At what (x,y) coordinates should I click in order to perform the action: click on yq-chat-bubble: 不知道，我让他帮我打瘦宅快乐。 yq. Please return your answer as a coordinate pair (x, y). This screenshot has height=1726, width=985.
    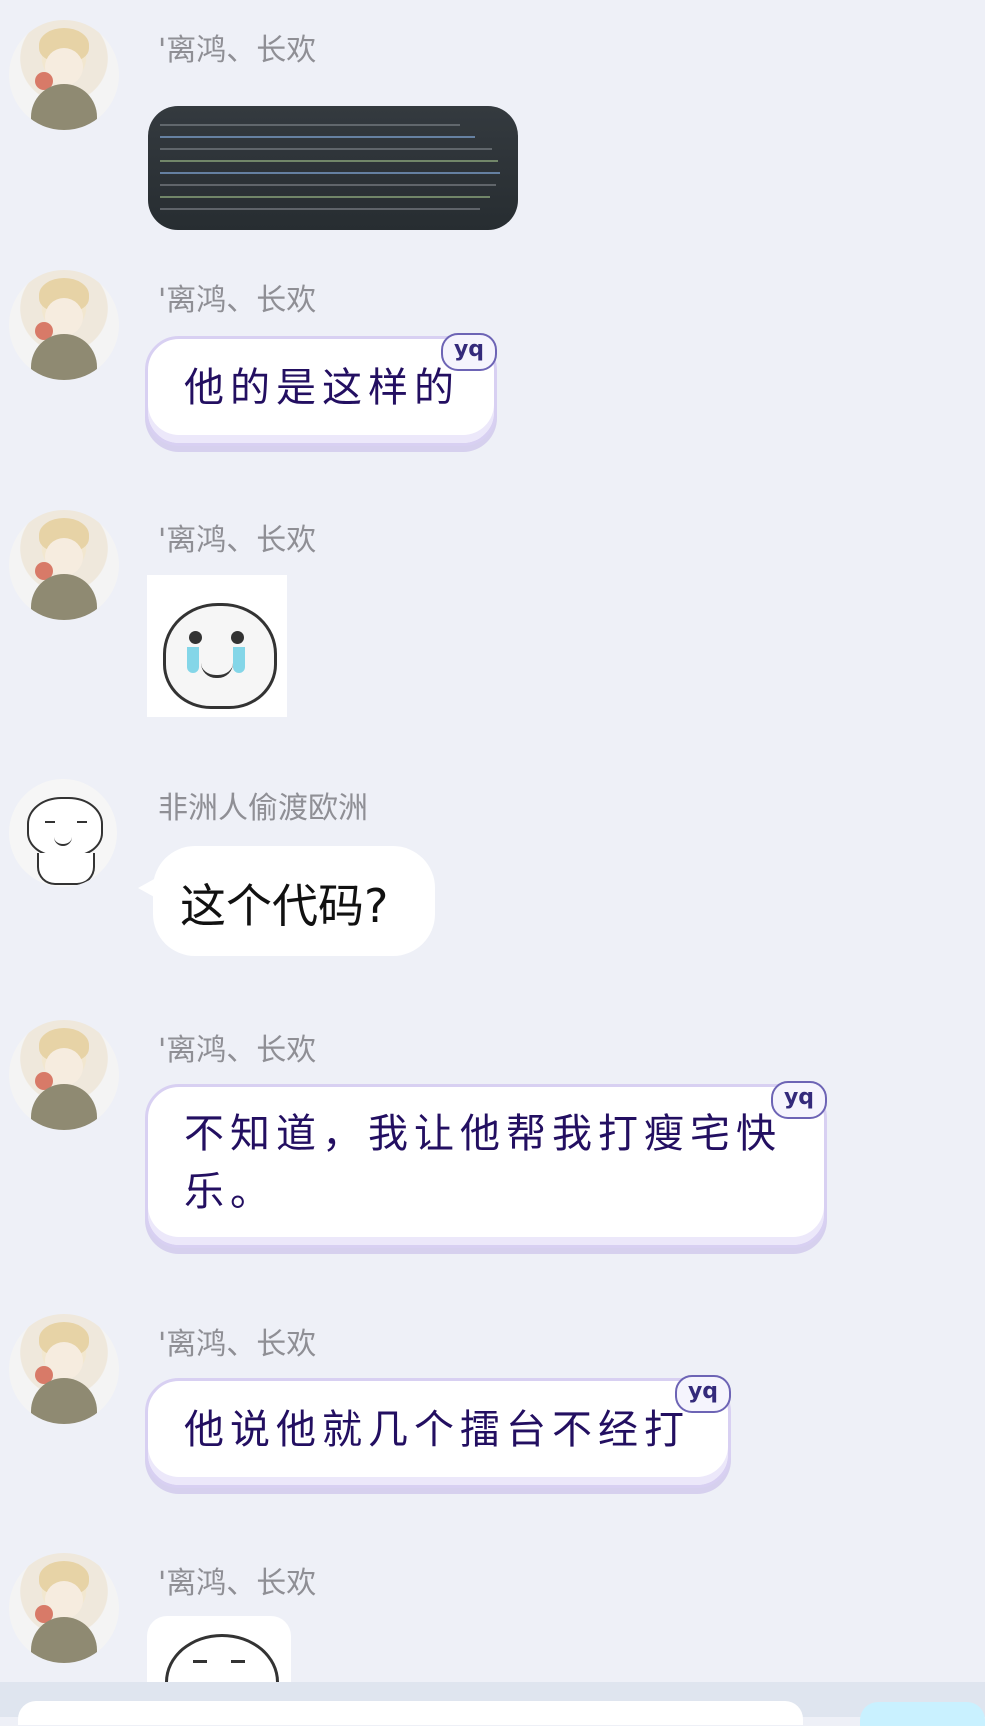
    Looking at the image, I should click on (486, 1164).